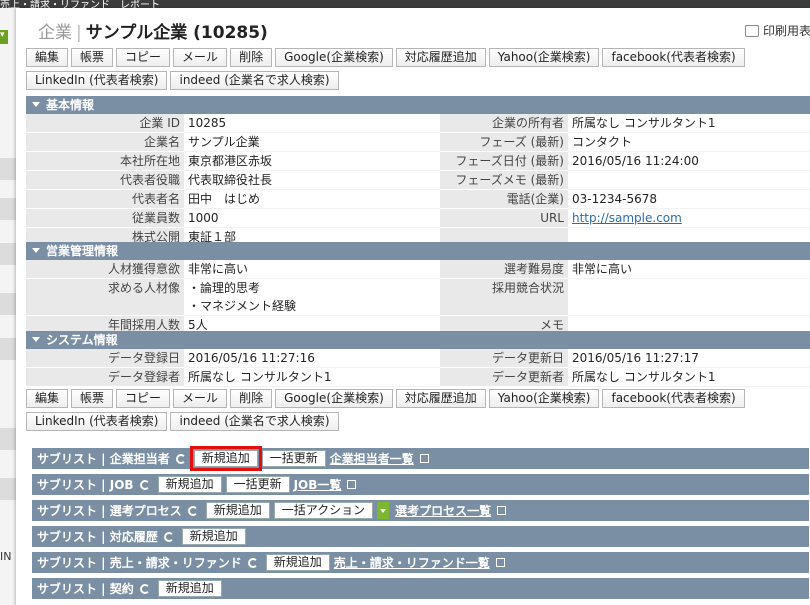  Describe the element at coordinates (334, 398) in the screenshot. I see `toolbar-bottom-button-google: Google(企業検索)` at that location.